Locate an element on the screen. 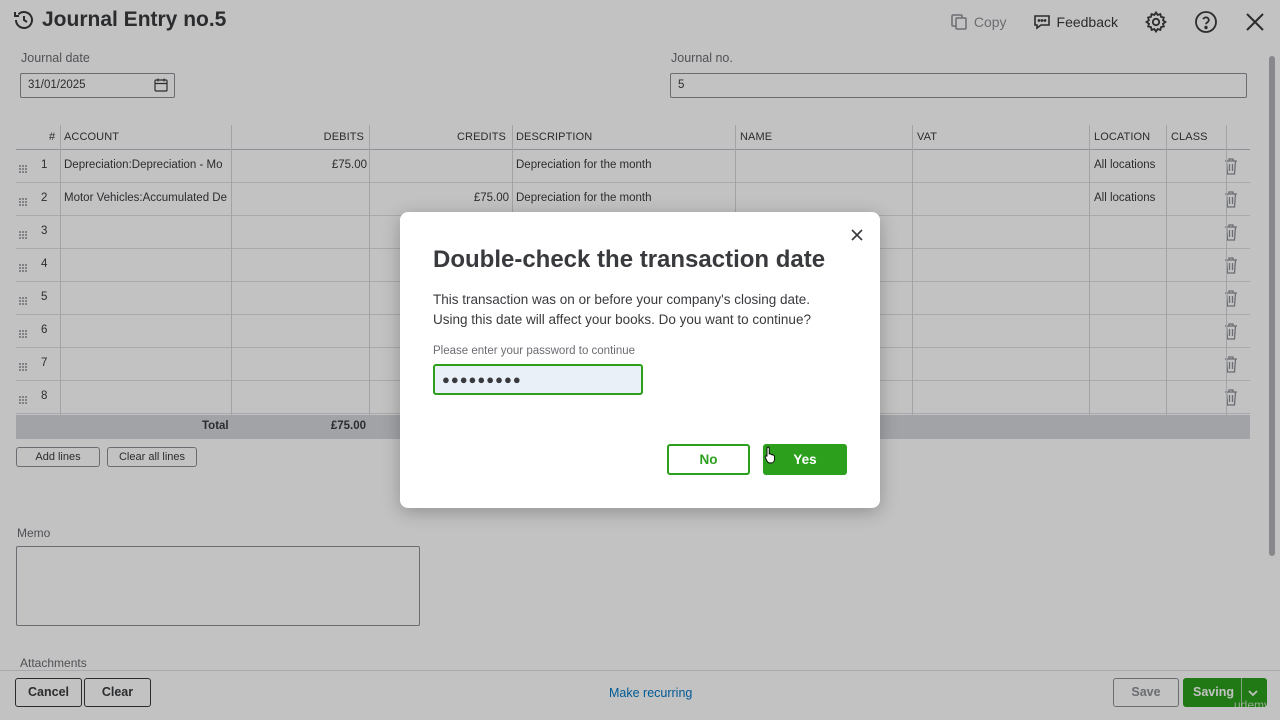  password-value: ●●●●●●●●● is located at coordinates (482, 379).